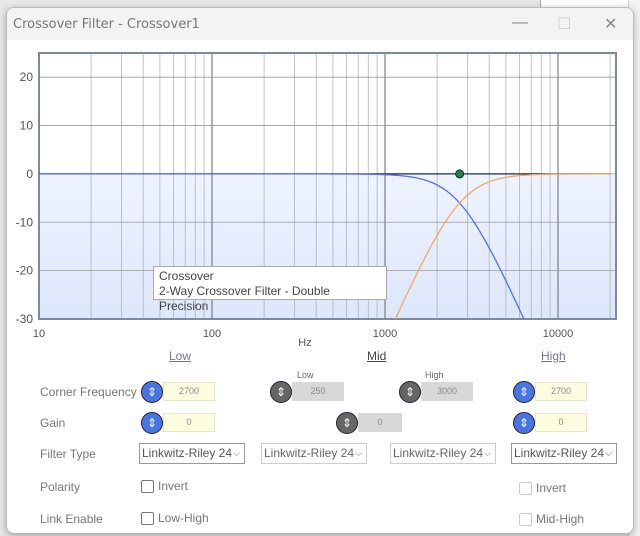 The width and height of the screenshot is (640, 536). Describe the element at coordinates (147, 518) in the screenshot. I see `low-high-link-checkbox` at that location.